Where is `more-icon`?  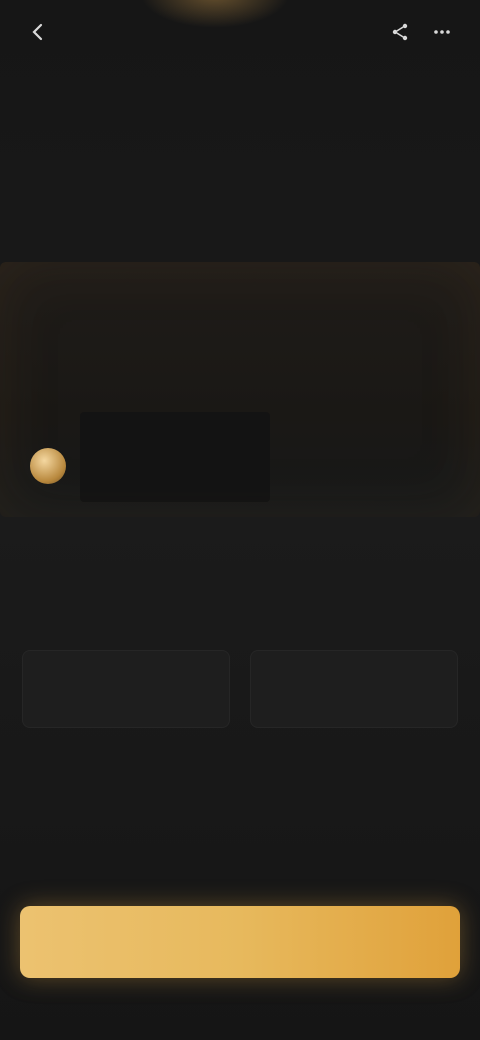 more-icon is located at coordinates (442, 32).